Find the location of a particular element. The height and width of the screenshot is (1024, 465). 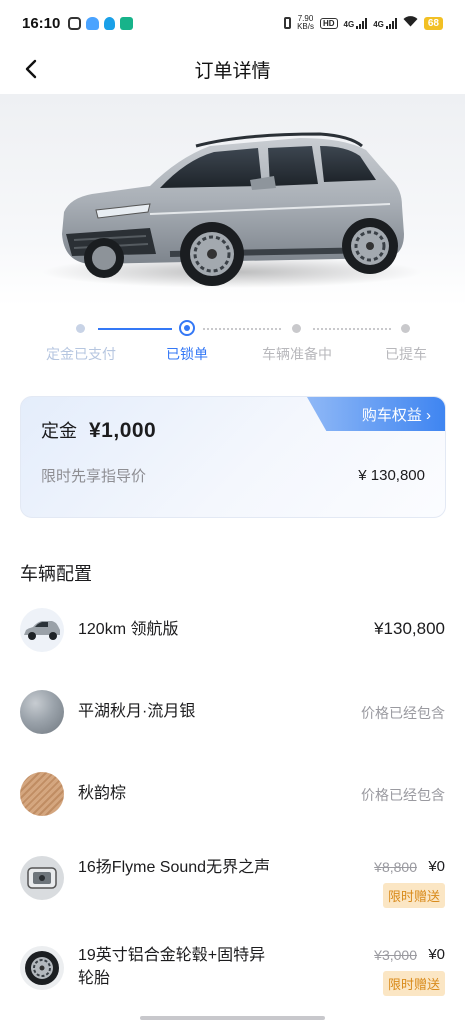

back-button is located at coordinates (31, 69).